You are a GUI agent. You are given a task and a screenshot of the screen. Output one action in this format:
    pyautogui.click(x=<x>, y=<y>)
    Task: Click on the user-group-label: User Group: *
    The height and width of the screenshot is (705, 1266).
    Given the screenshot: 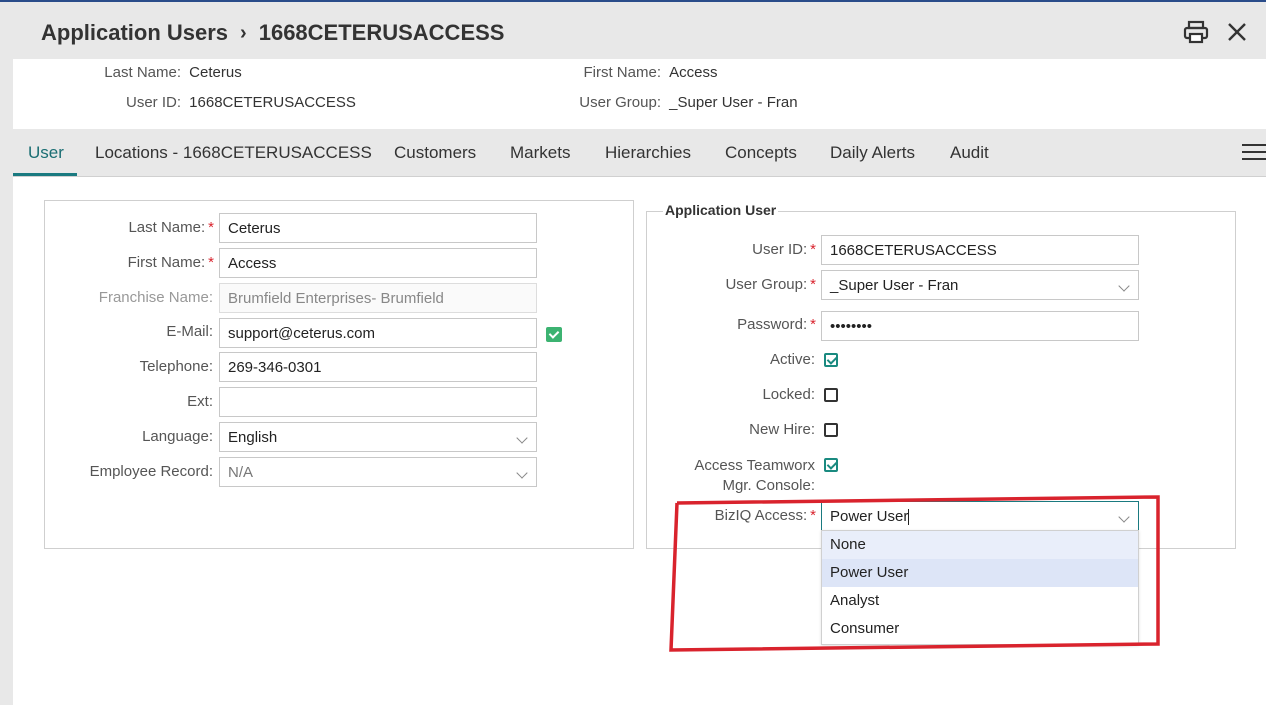 What is the action you would take?
    pyautogui.click(x=770, y=284)
    